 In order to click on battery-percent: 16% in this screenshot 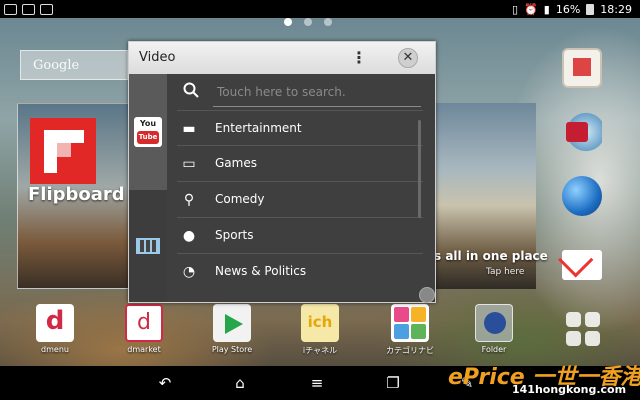, I will do `click(568, 9)`.